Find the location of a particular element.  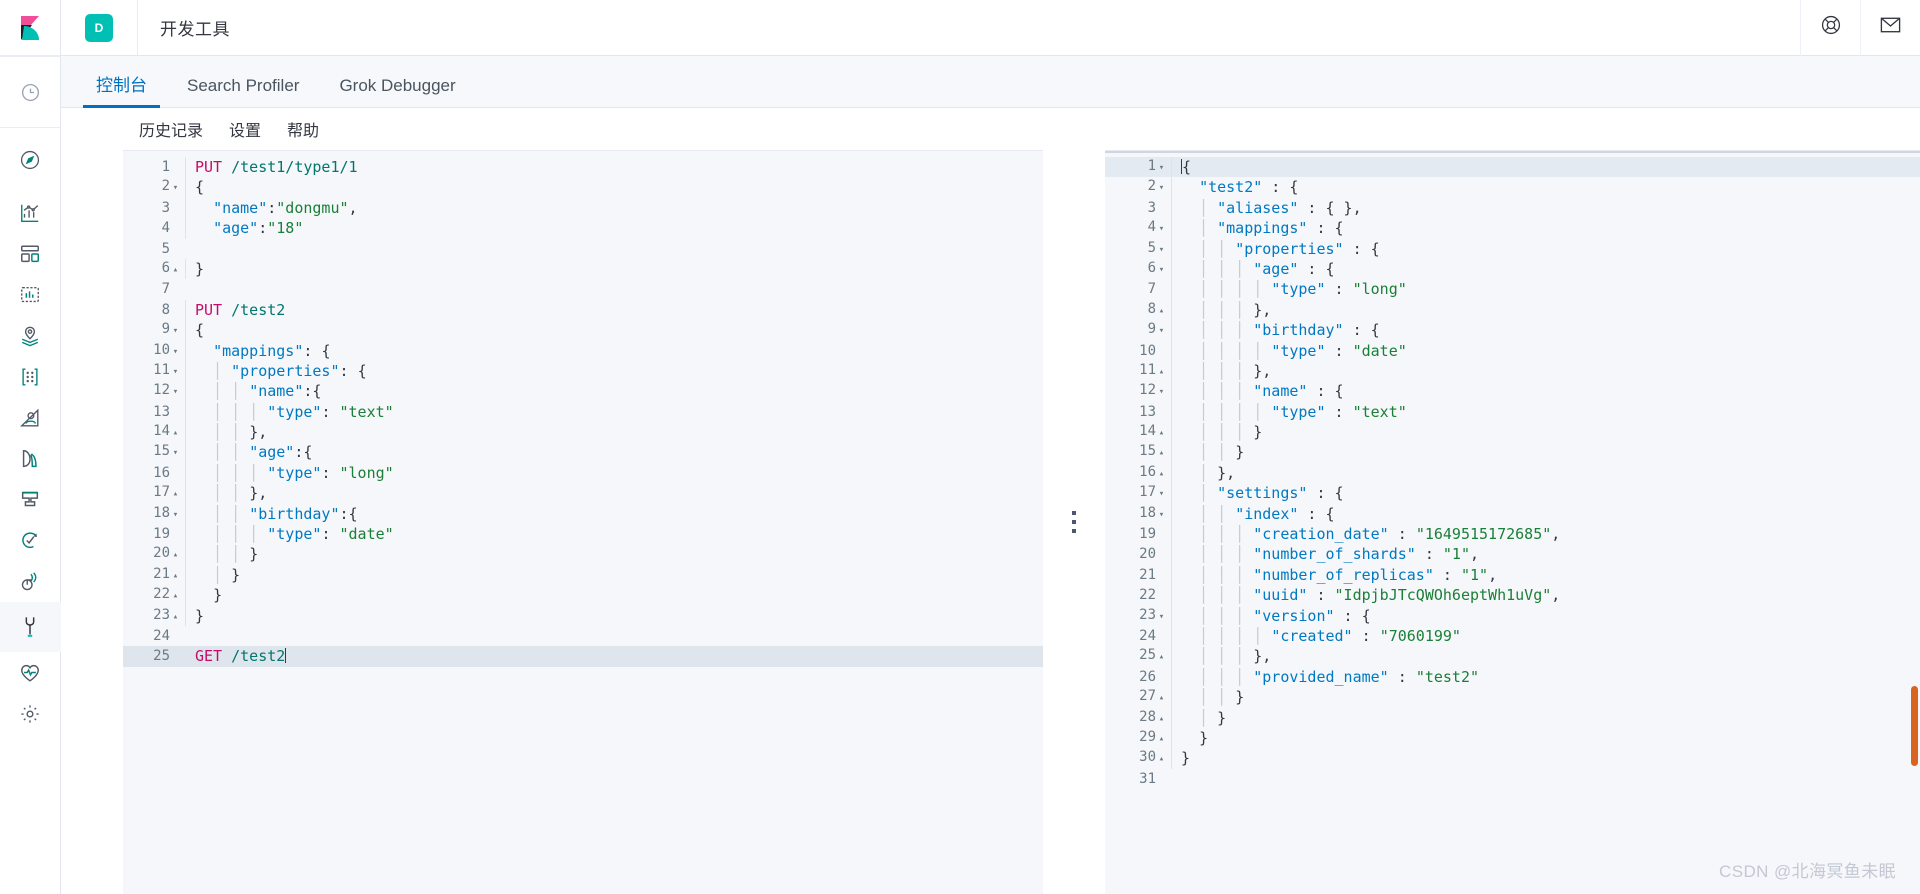

code-line: 4 ▾ │ "mappings" : { is located at coordinates (1512, 228).